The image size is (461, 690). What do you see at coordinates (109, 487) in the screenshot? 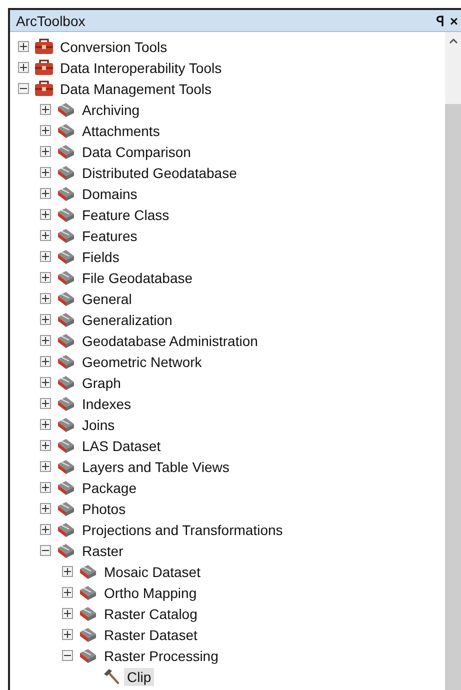
I see `tree-item: Package` at bounding box center [109, 487].